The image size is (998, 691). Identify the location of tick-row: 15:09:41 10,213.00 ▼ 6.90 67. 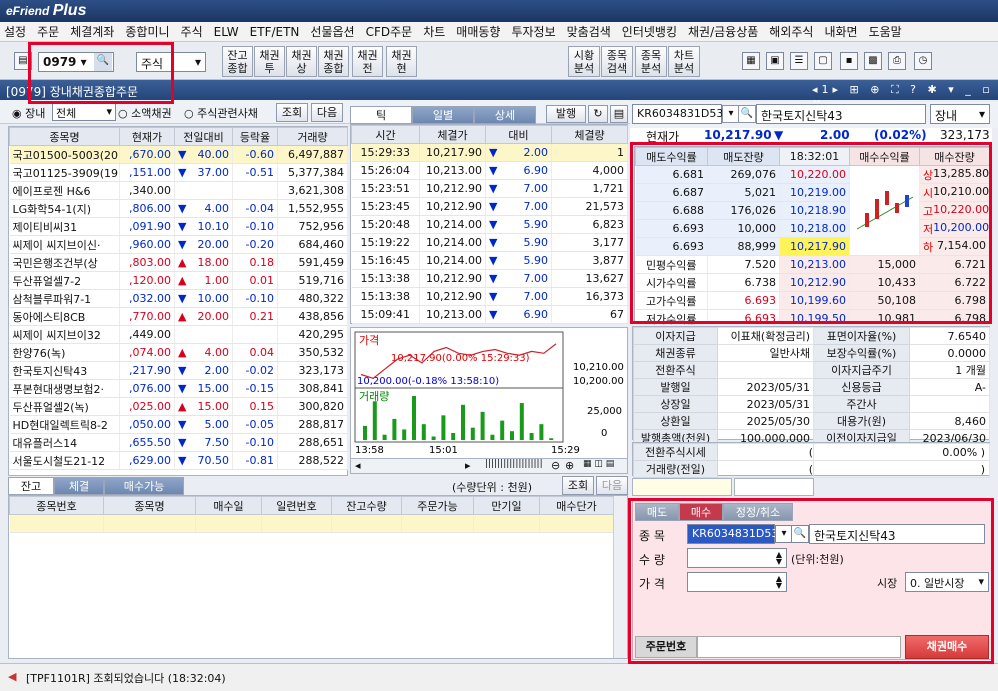
(489, 314).